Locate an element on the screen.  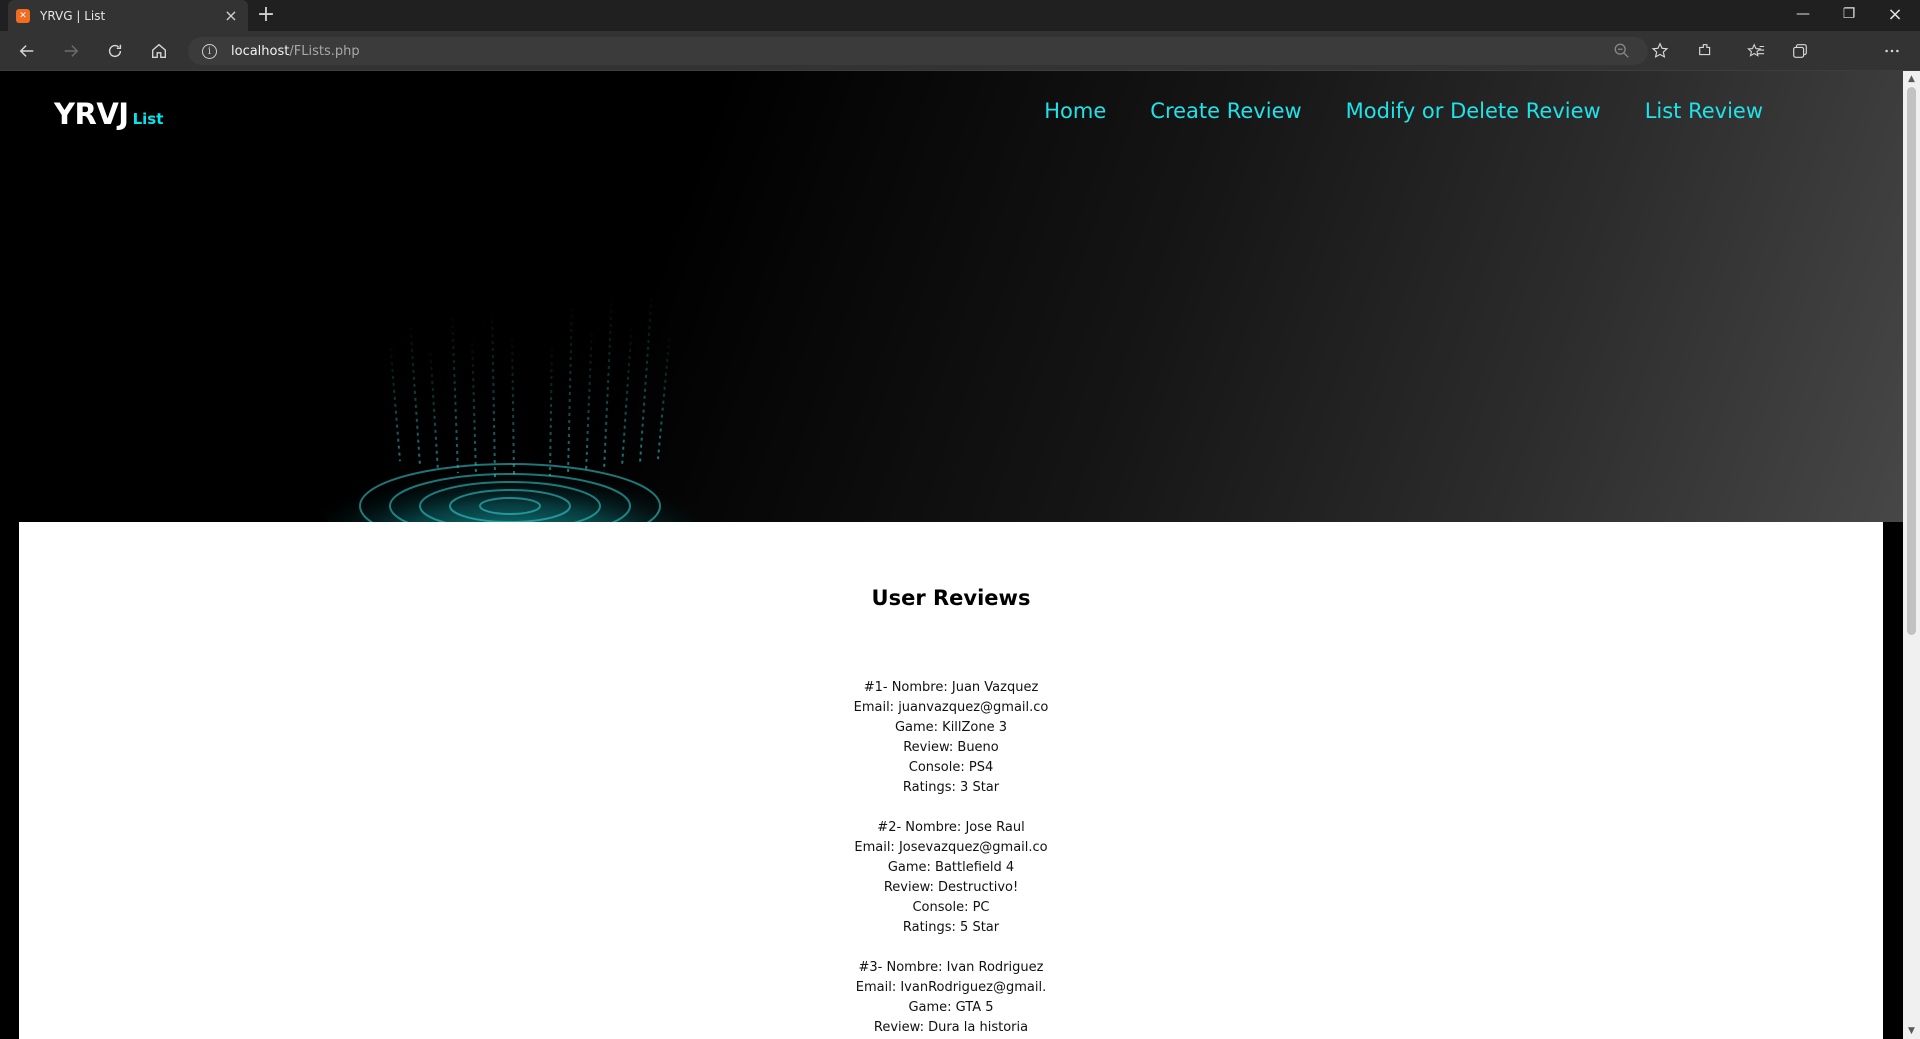
refresh-icon is located at coordinates (115, 51).